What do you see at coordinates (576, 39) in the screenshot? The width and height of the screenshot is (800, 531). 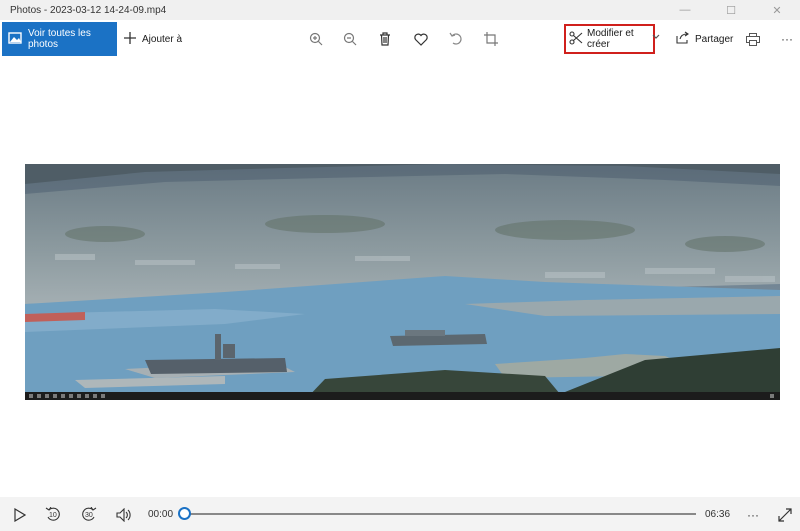 I see `scissors-icon` at bounding box center [576, 39].